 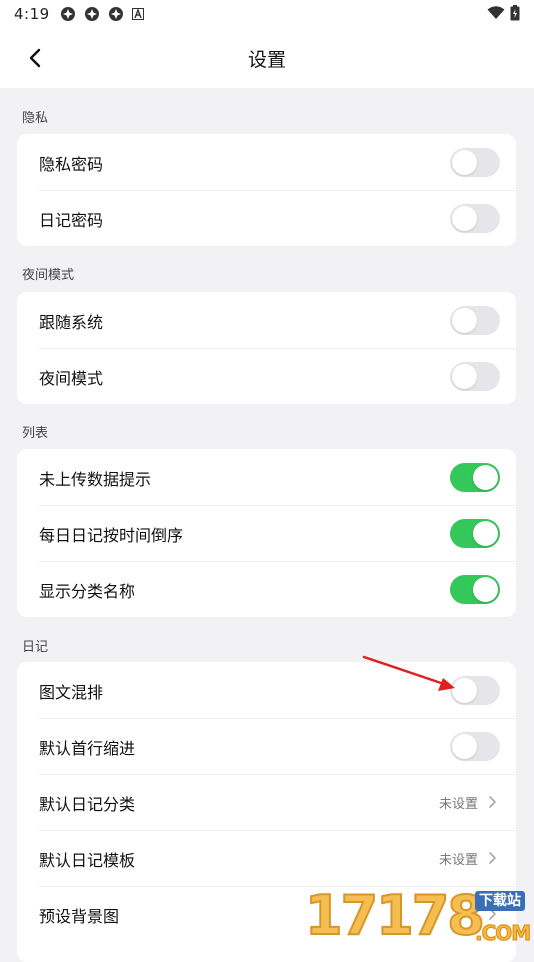 I want to click on first-line-indent-toggle, so click(x=475, y=746).